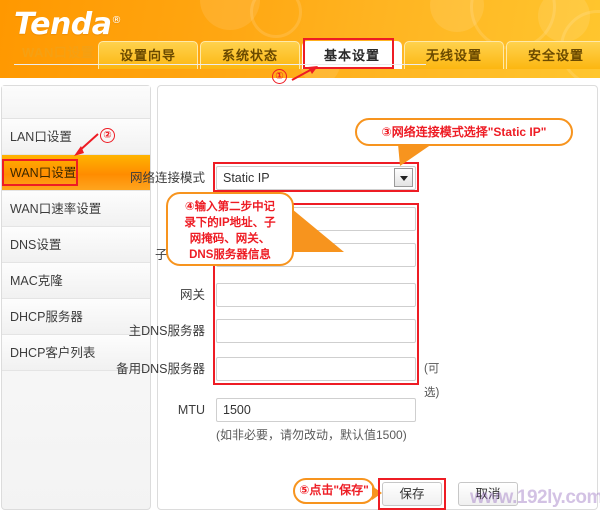 This screenshot has height=514, width=600. Describe the element at coordinates (191, 410) in the screenshot. I see `label-mtu: MTU` at that location.